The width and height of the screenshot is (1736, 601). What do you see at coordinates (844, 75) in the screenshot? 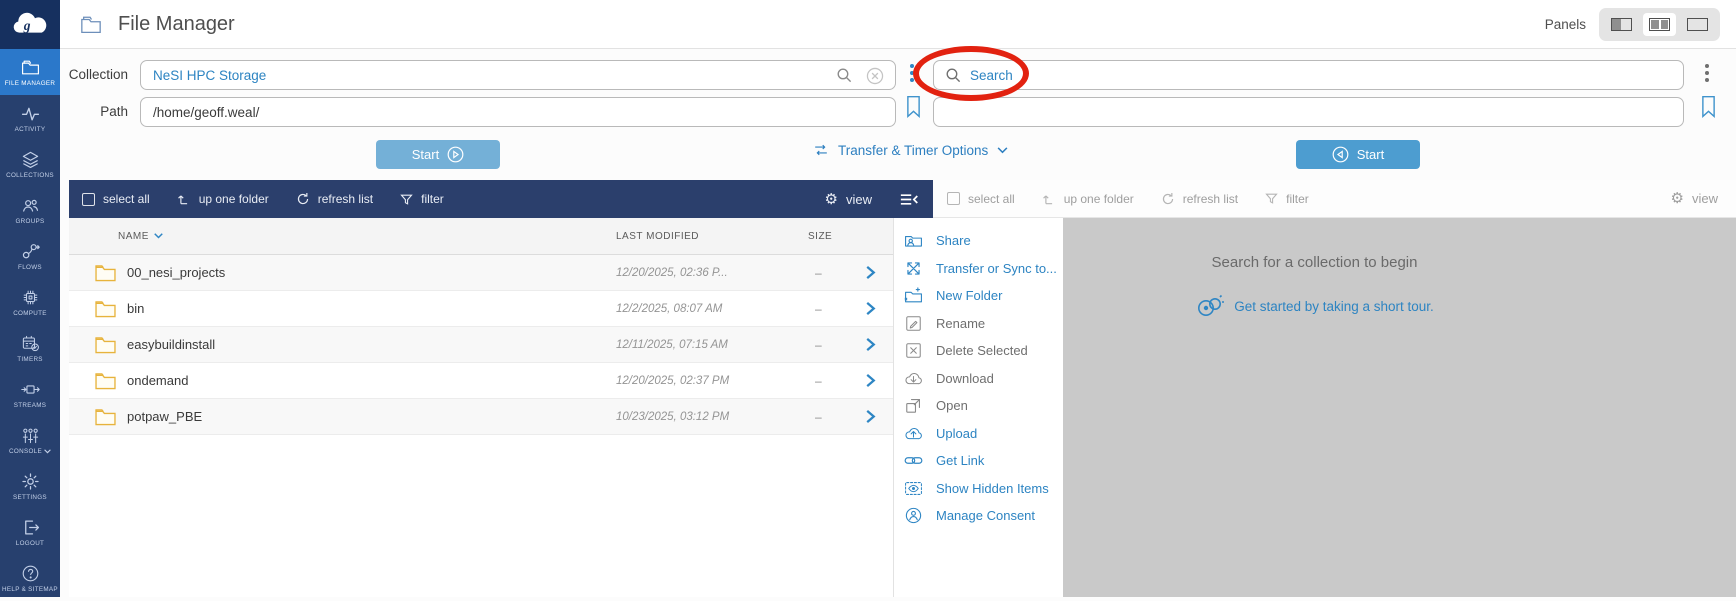
I see `collection-search-icon` at bounding box center [844, 75].